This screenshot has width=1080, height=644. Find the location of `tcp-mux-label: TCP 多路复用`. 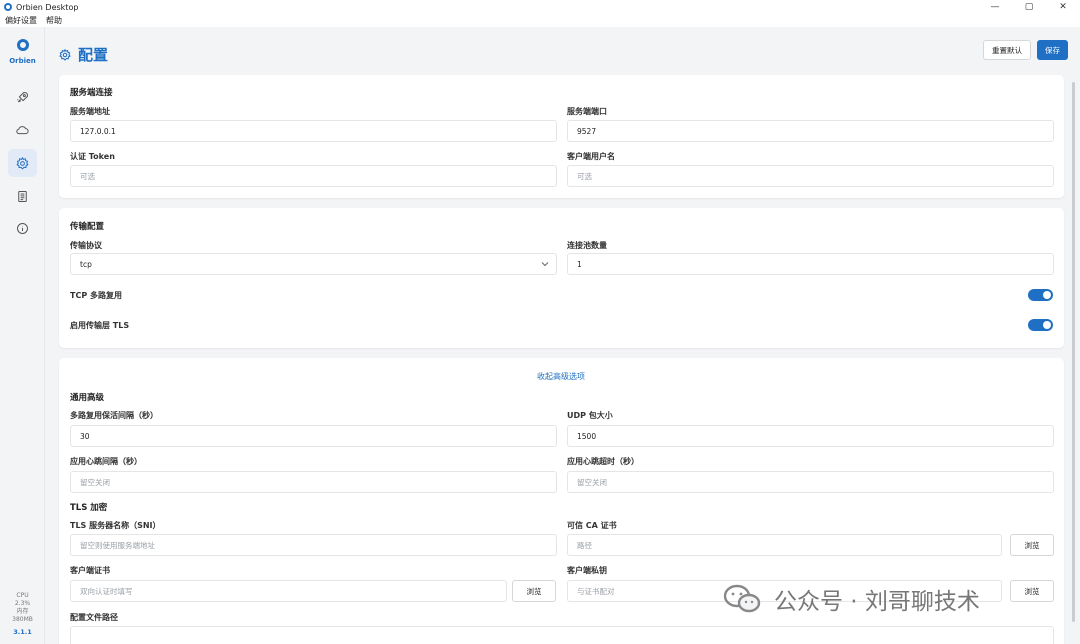

tcp-mux-label: TCP 多路复用 is located at coordinates (96, 295).